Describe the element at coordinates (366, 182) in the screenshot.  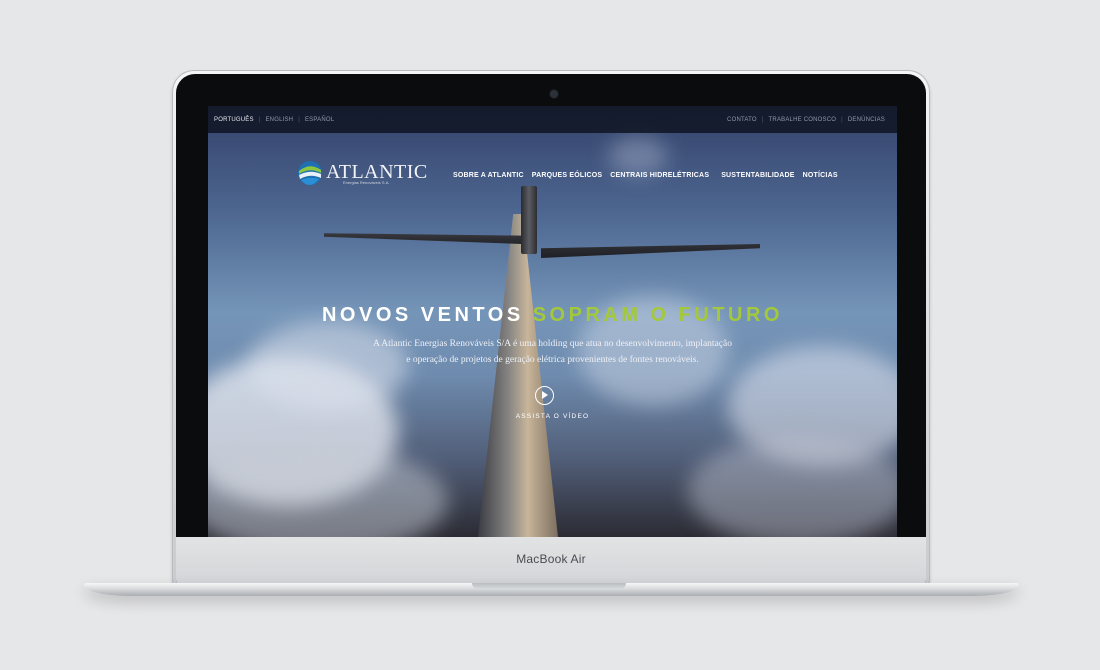
I see `brand-tagline: Energias Renováveis S.A.` at that location.